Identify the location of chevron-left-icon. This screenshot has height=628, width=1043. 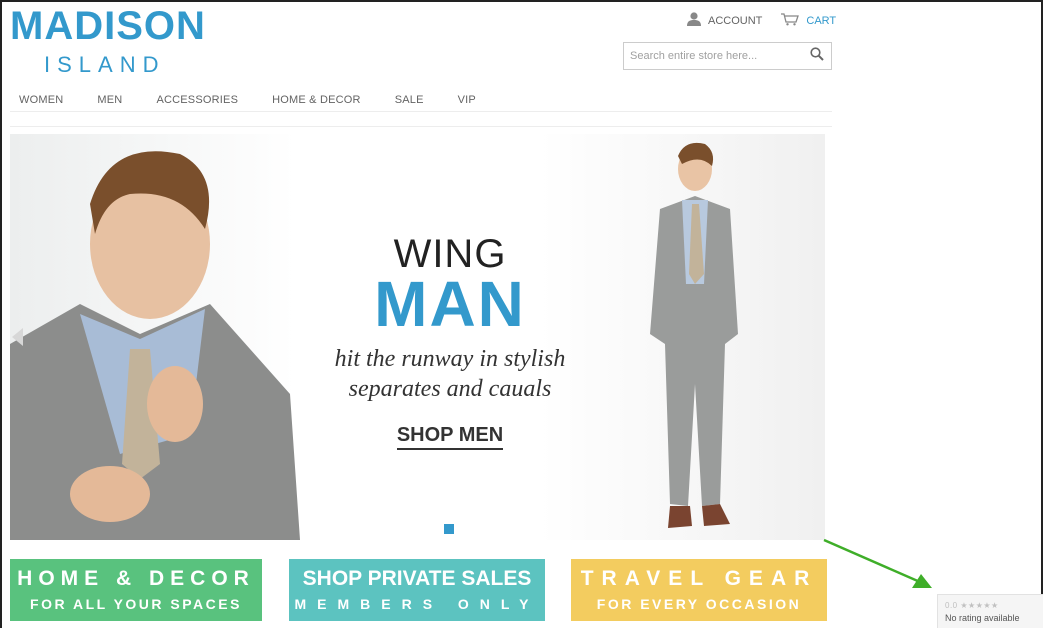
(17, 337).